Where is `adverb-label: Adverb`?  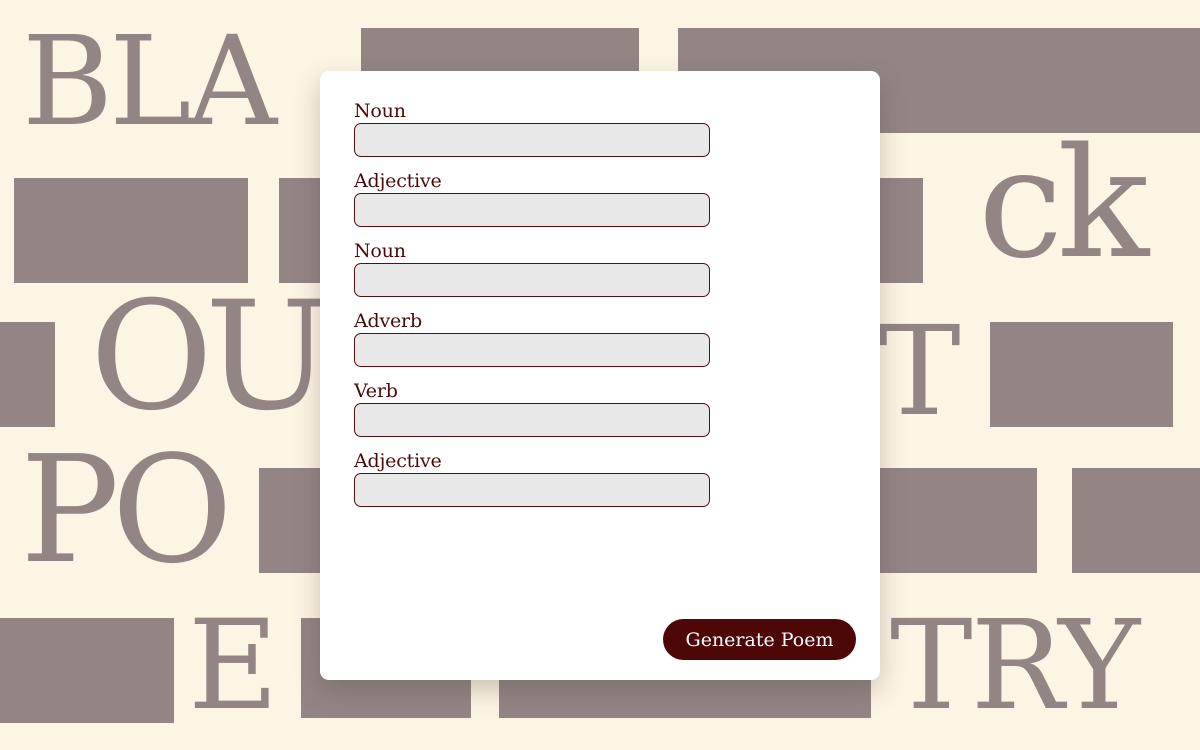 adverb-label: Adverb is located at coordinates (388, 321).